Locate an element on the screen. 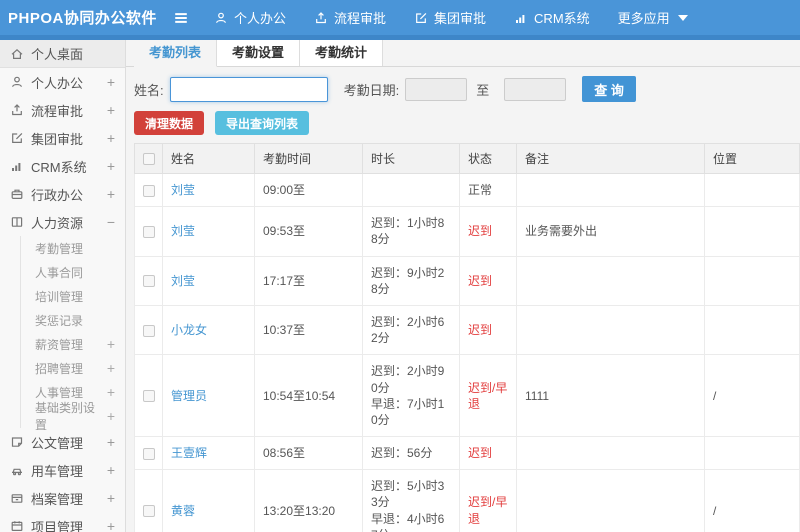  top-nav-item: 个人办公 is located at coordinates (250, 17).